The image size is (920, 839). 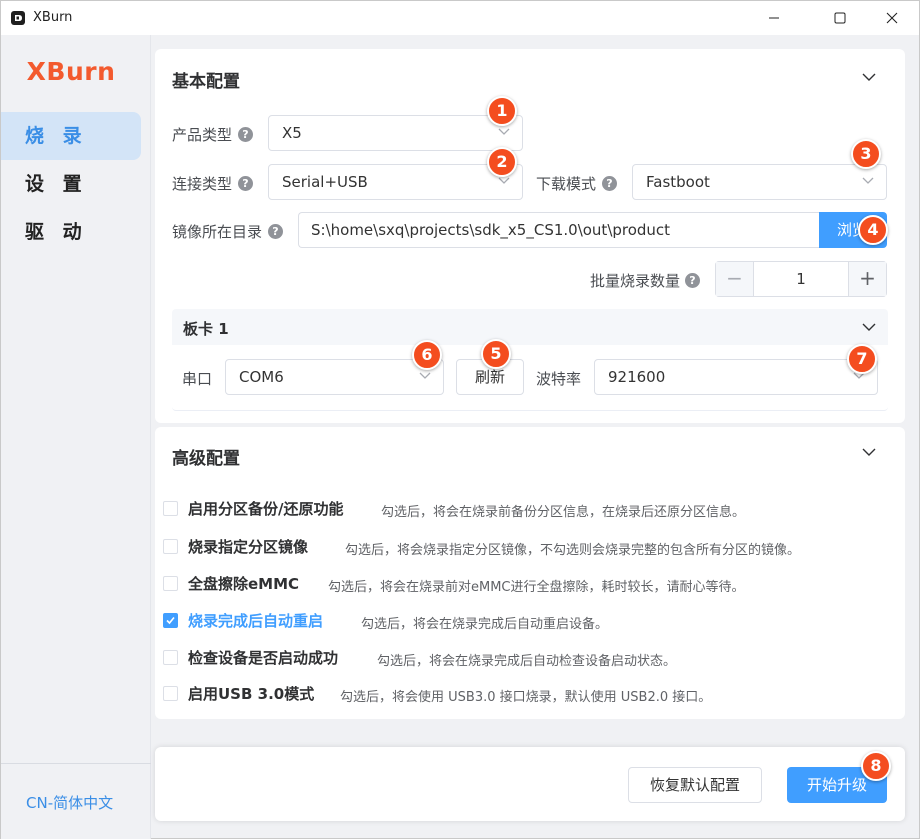 I want to click on image-dir-label: 镜像所在目录, so click(x=217, y=232).